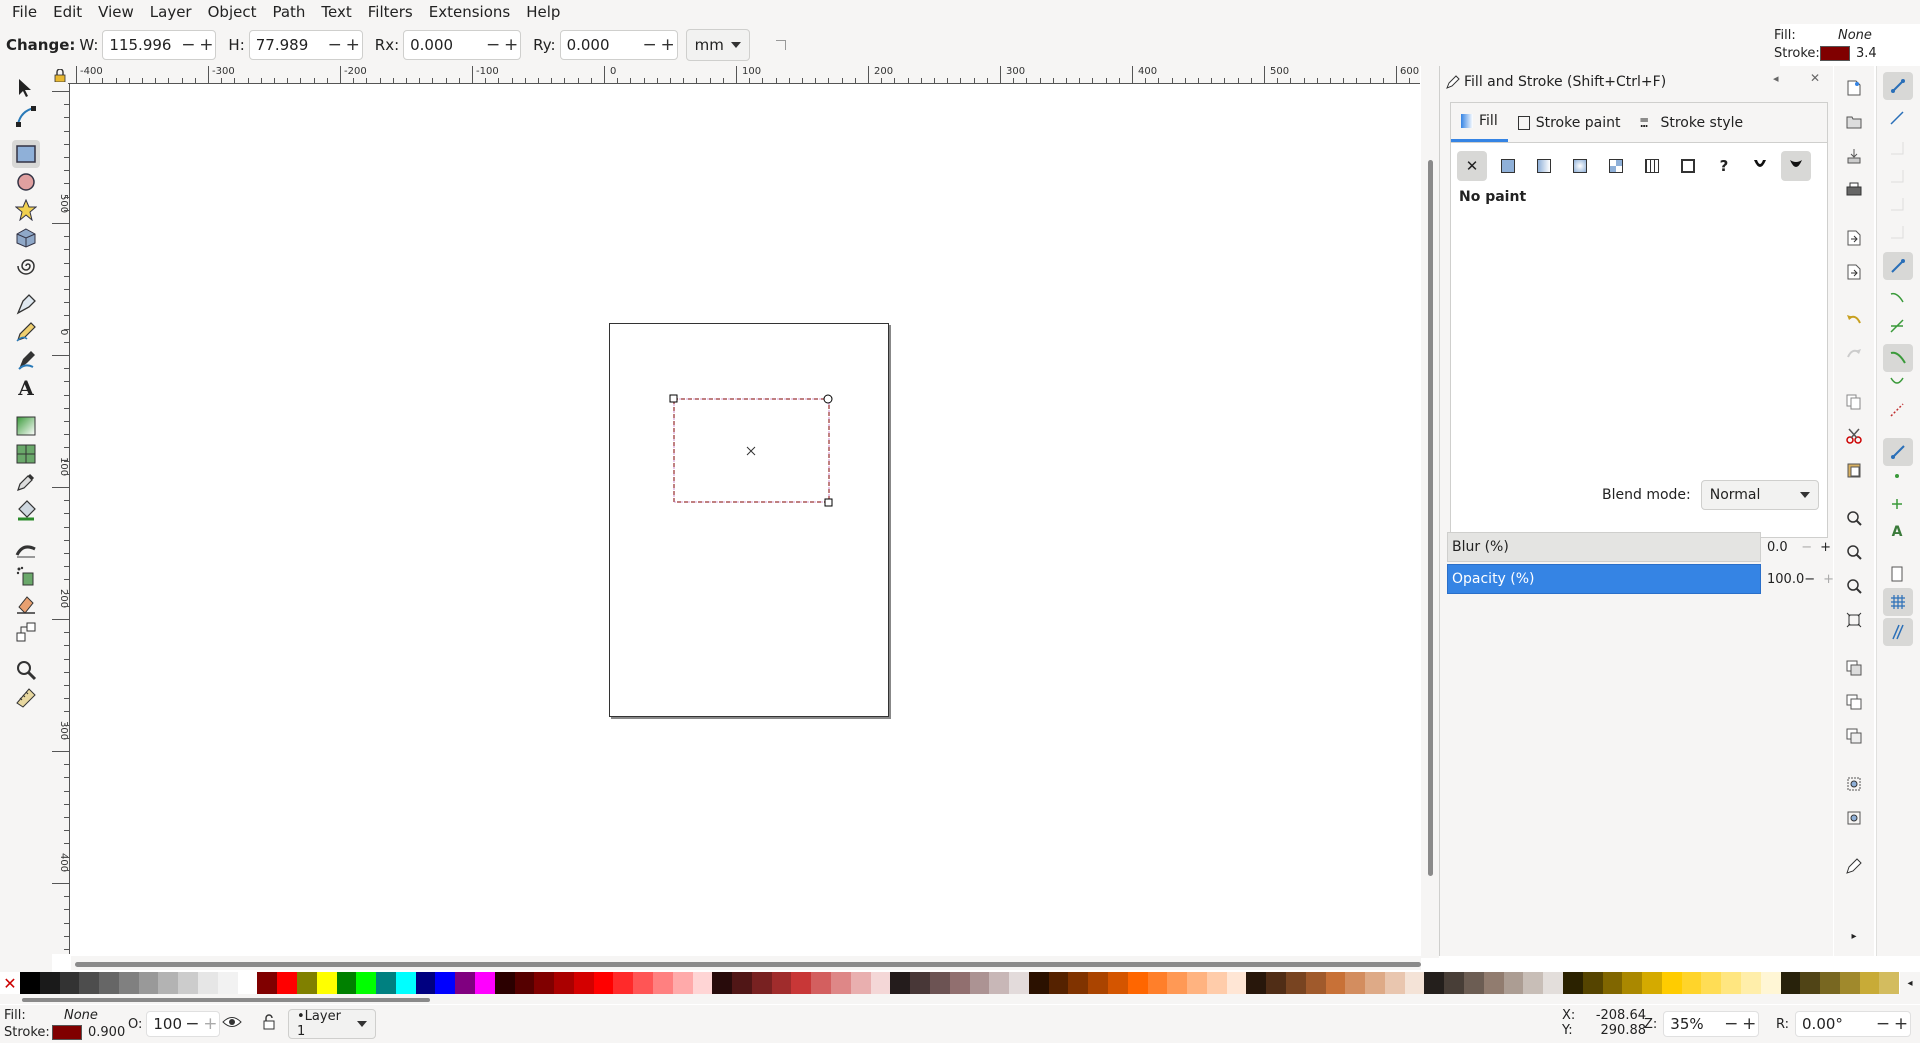 Image resolution: width=1920 pixels, height=1043 pixels. Describe the element at coordinates (717, 45) in the screenshot. I see `unit-dropdown: mm` at that location.